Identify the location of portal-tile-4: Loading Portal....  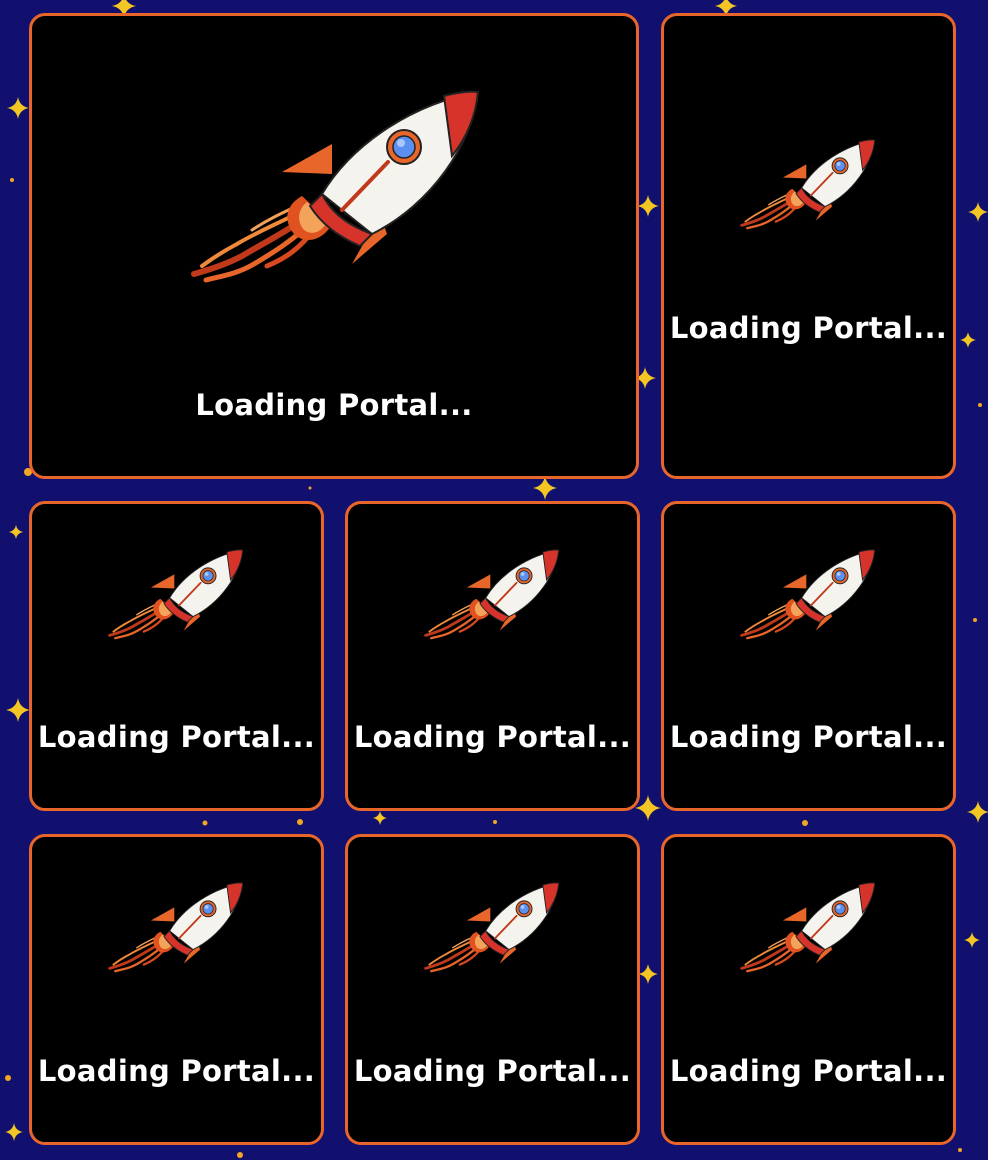
(492, 656).